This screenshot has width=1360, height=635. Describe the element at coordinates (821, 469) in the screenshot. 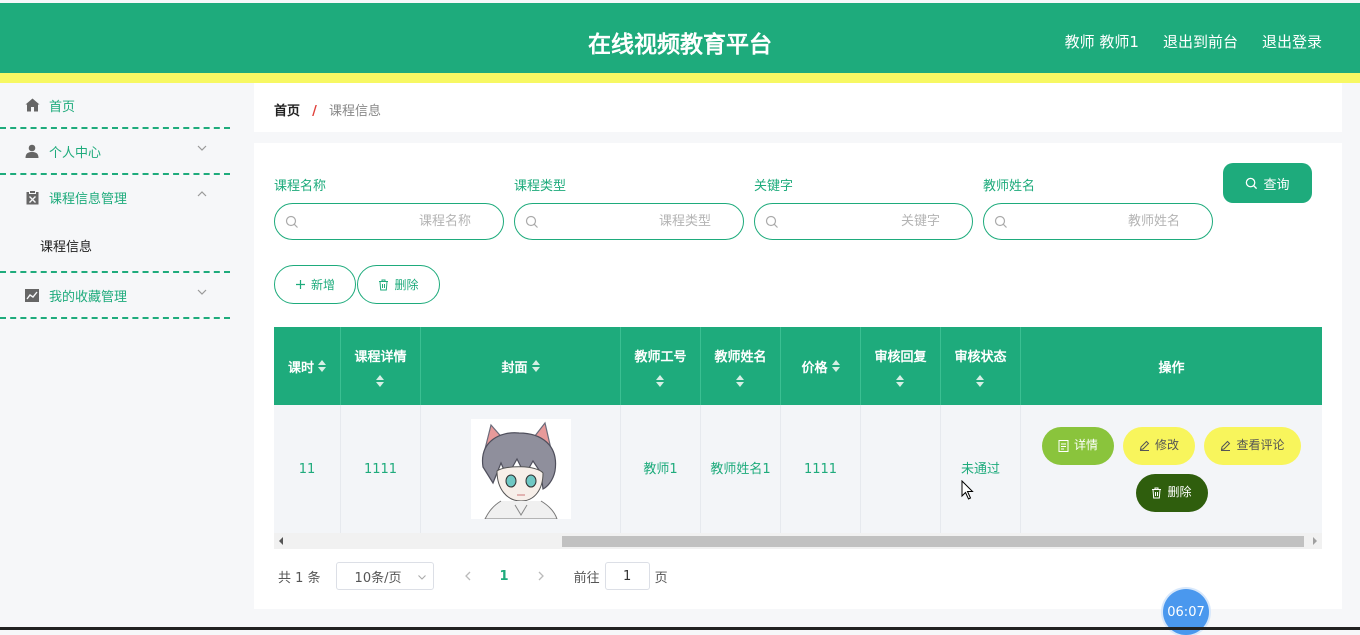

I see `cell-price: 1111` at that location.